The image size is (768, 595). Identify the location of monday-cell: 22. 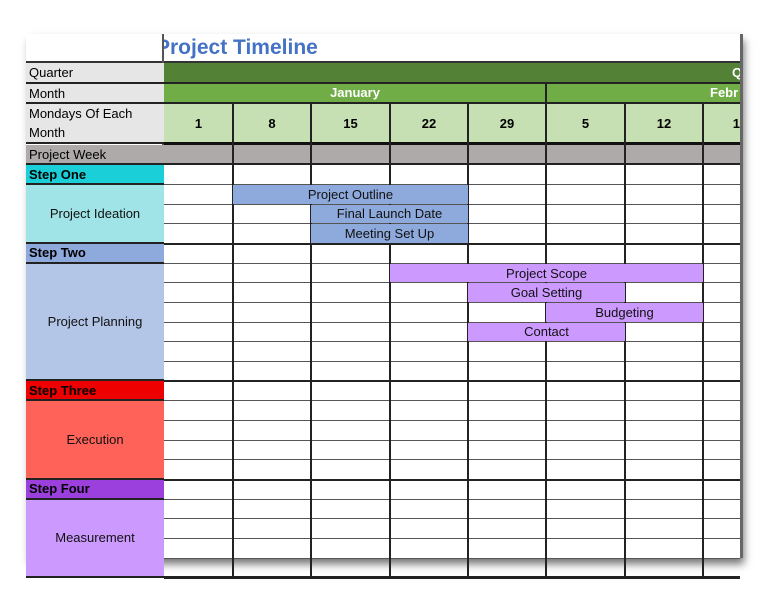
(429, 123).